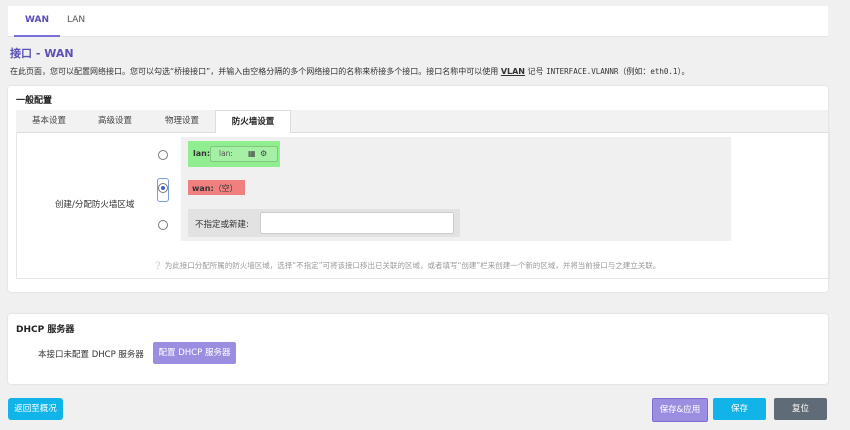 This screenshot has height=430, width=850. I want to click on radio-zone-wan, so click(163, 188).